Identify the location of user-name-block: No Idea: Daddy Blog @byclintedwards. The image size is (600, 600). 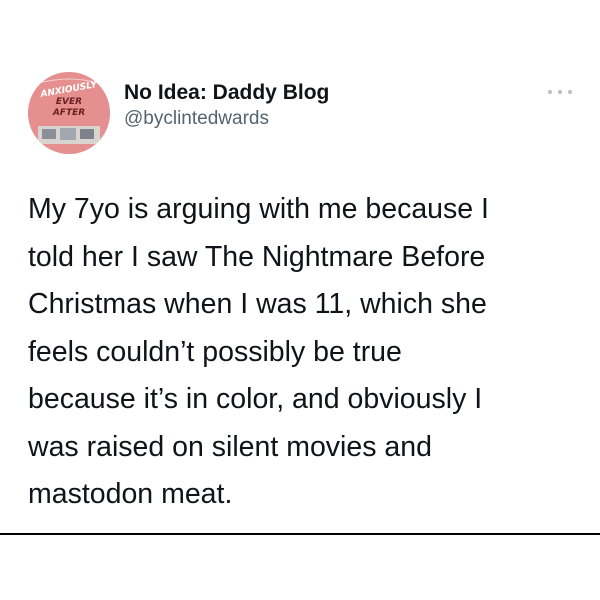
(226, 106).